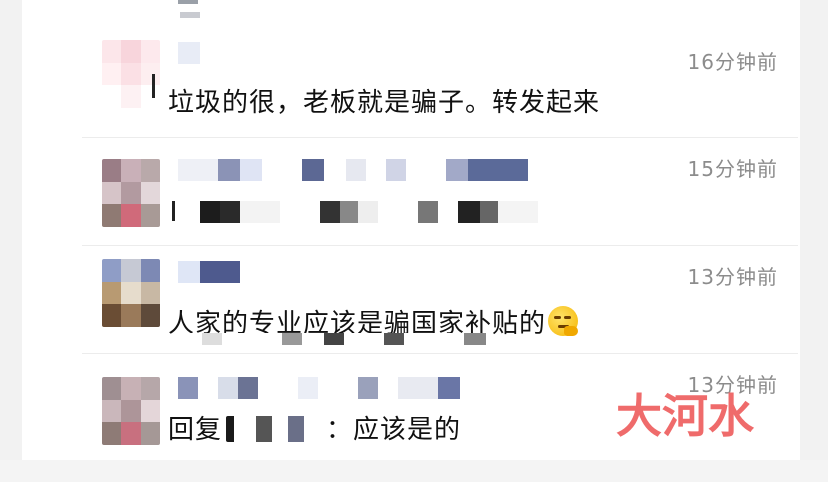 This screenshot has width=828, height=482. I want to click on watermark-text: 大河水, so click(685, 416).